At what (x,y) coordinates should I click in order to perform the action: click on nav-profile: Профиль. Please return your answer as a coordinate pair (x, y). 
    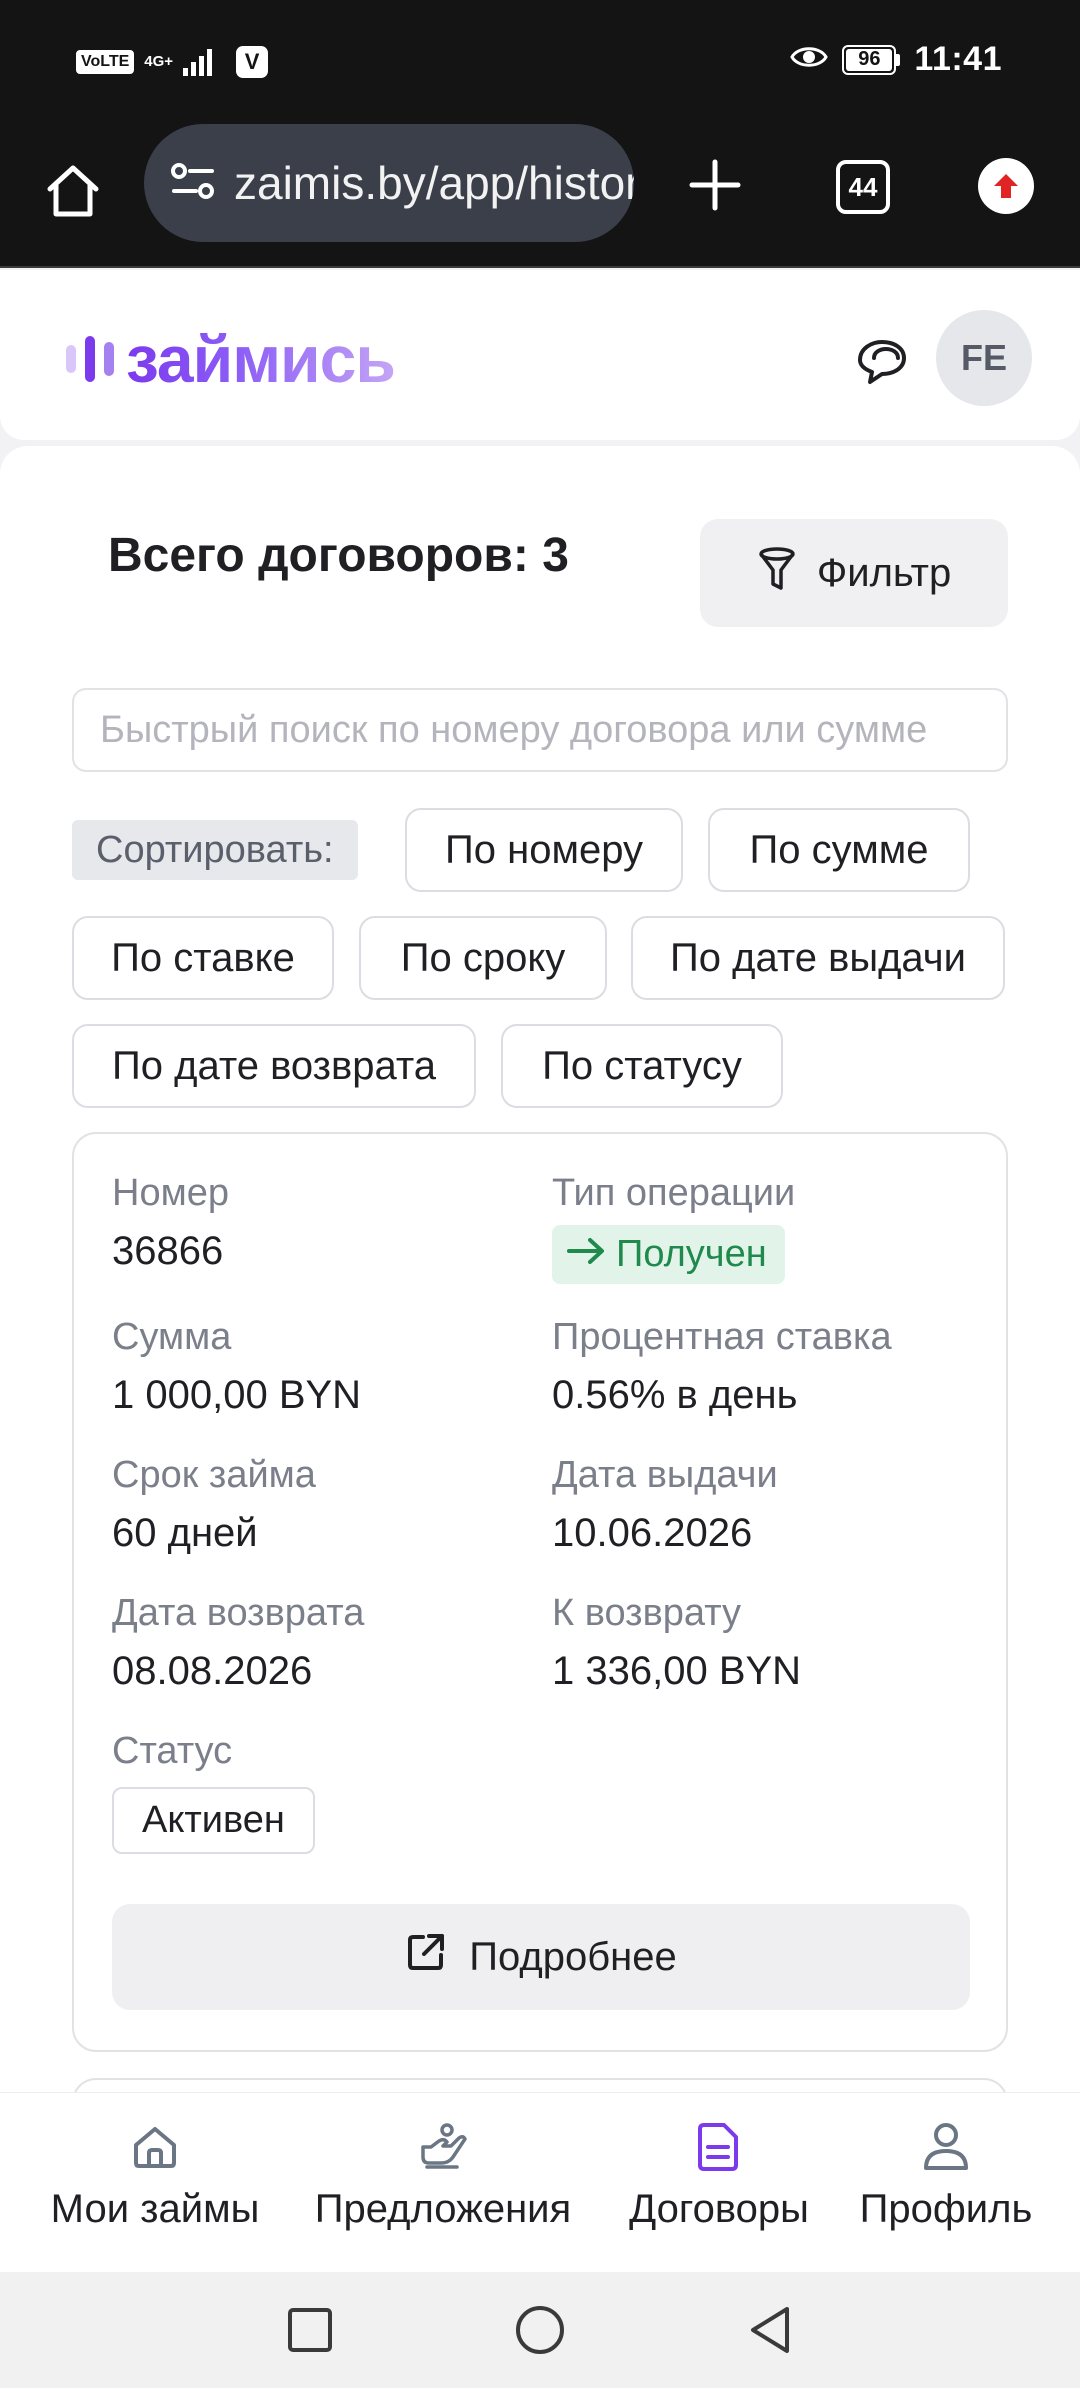
    Looking at the image, I should click on (946, 2174).